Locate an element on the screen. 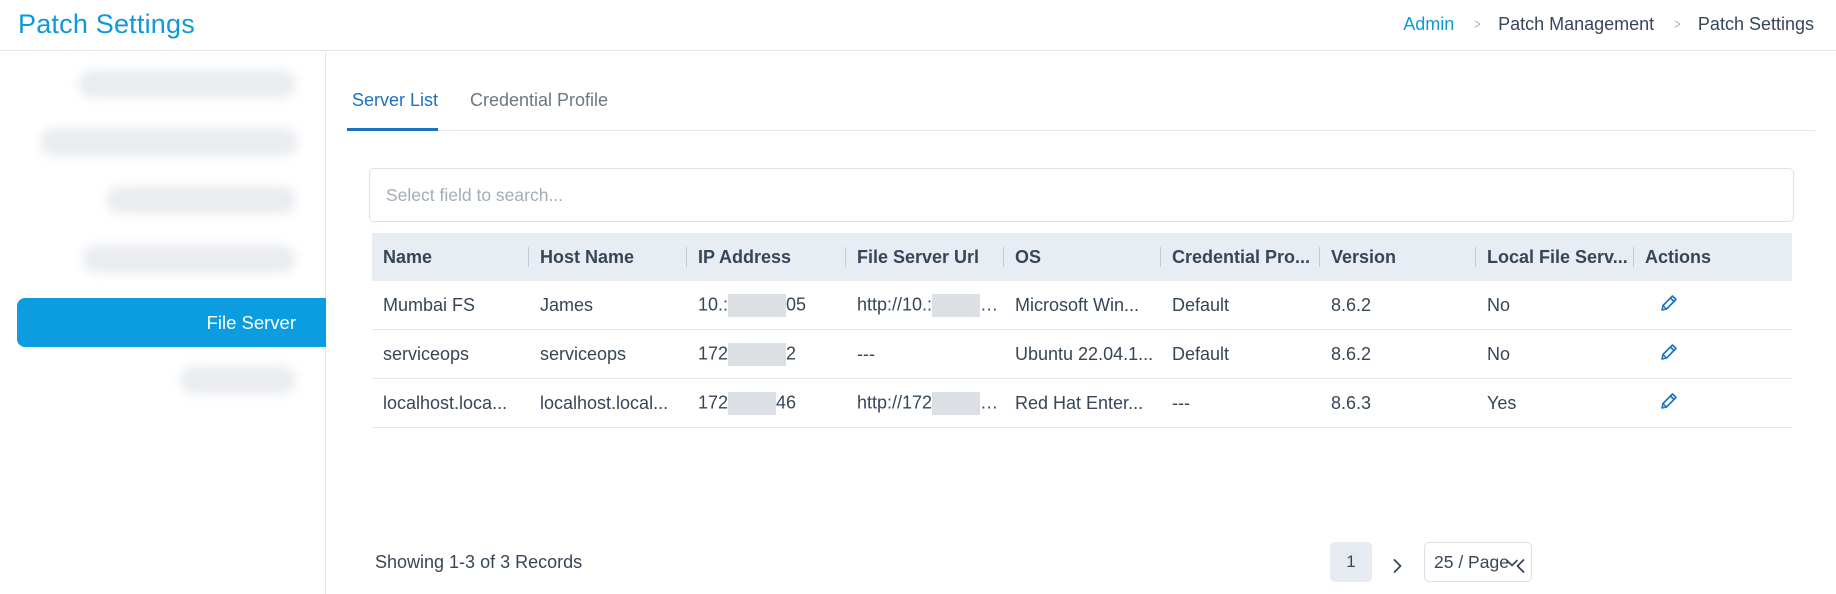 This screenshot has height=594, width=1836. search-input is located at coordinates (1081, 195).